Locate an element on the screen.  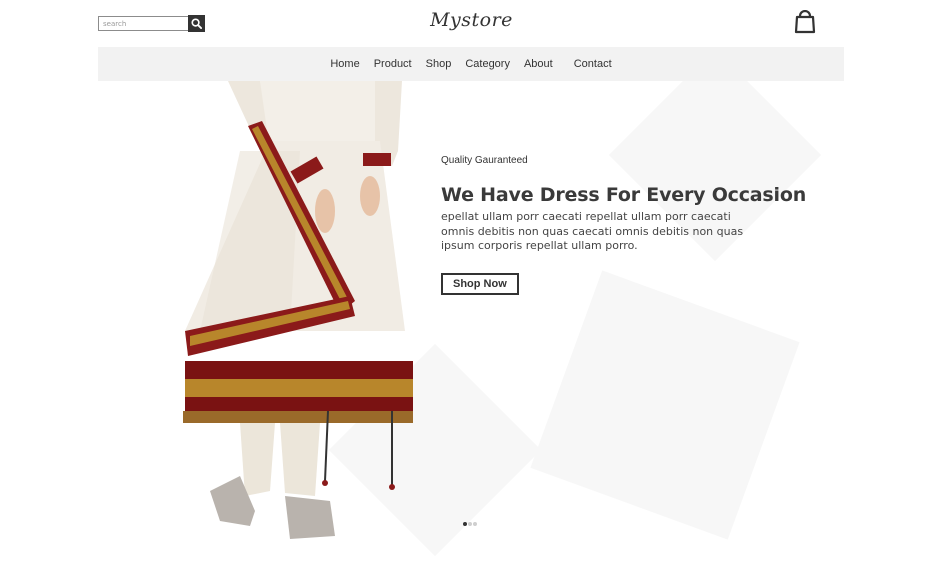
nav-product: Product is located at coordinates (393, 64).